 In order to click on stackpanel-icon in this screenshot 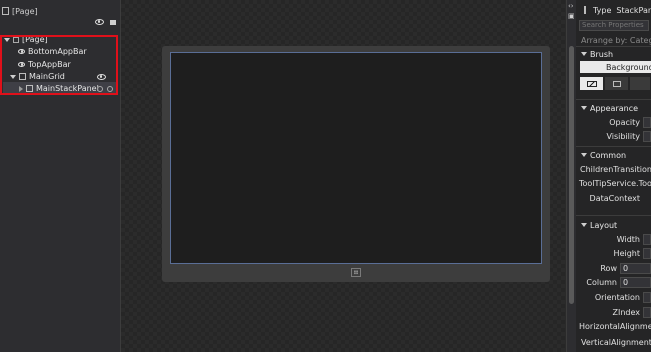, I will do `click(29, 88)`.